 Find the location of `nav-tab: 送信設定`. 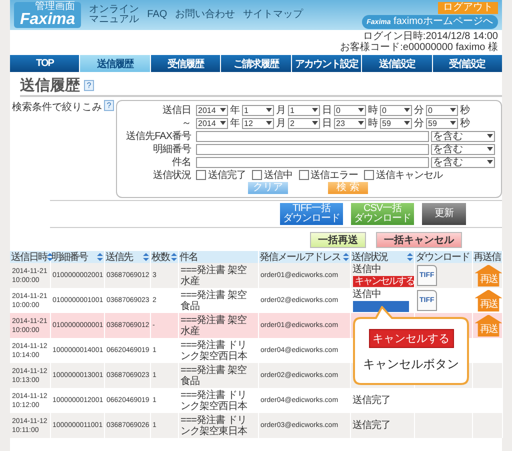

nav-tab: 送信設定 is located at coordinates (397, 63).